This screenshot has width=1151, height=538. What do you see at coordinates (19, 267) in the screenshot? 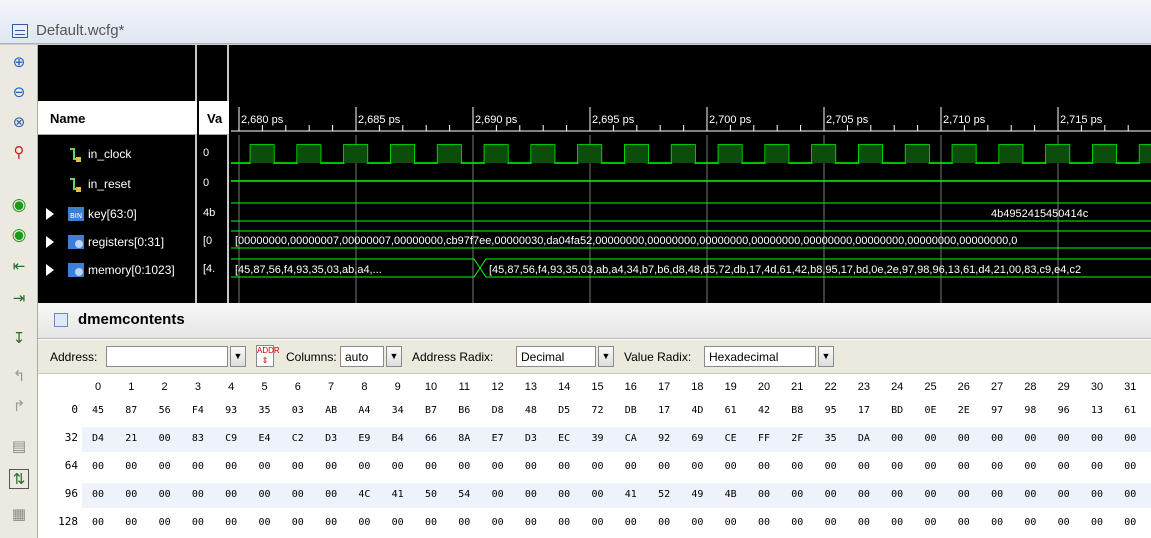
I see `previous-transition-icon: ⇤` at bounding box center [19, 267].